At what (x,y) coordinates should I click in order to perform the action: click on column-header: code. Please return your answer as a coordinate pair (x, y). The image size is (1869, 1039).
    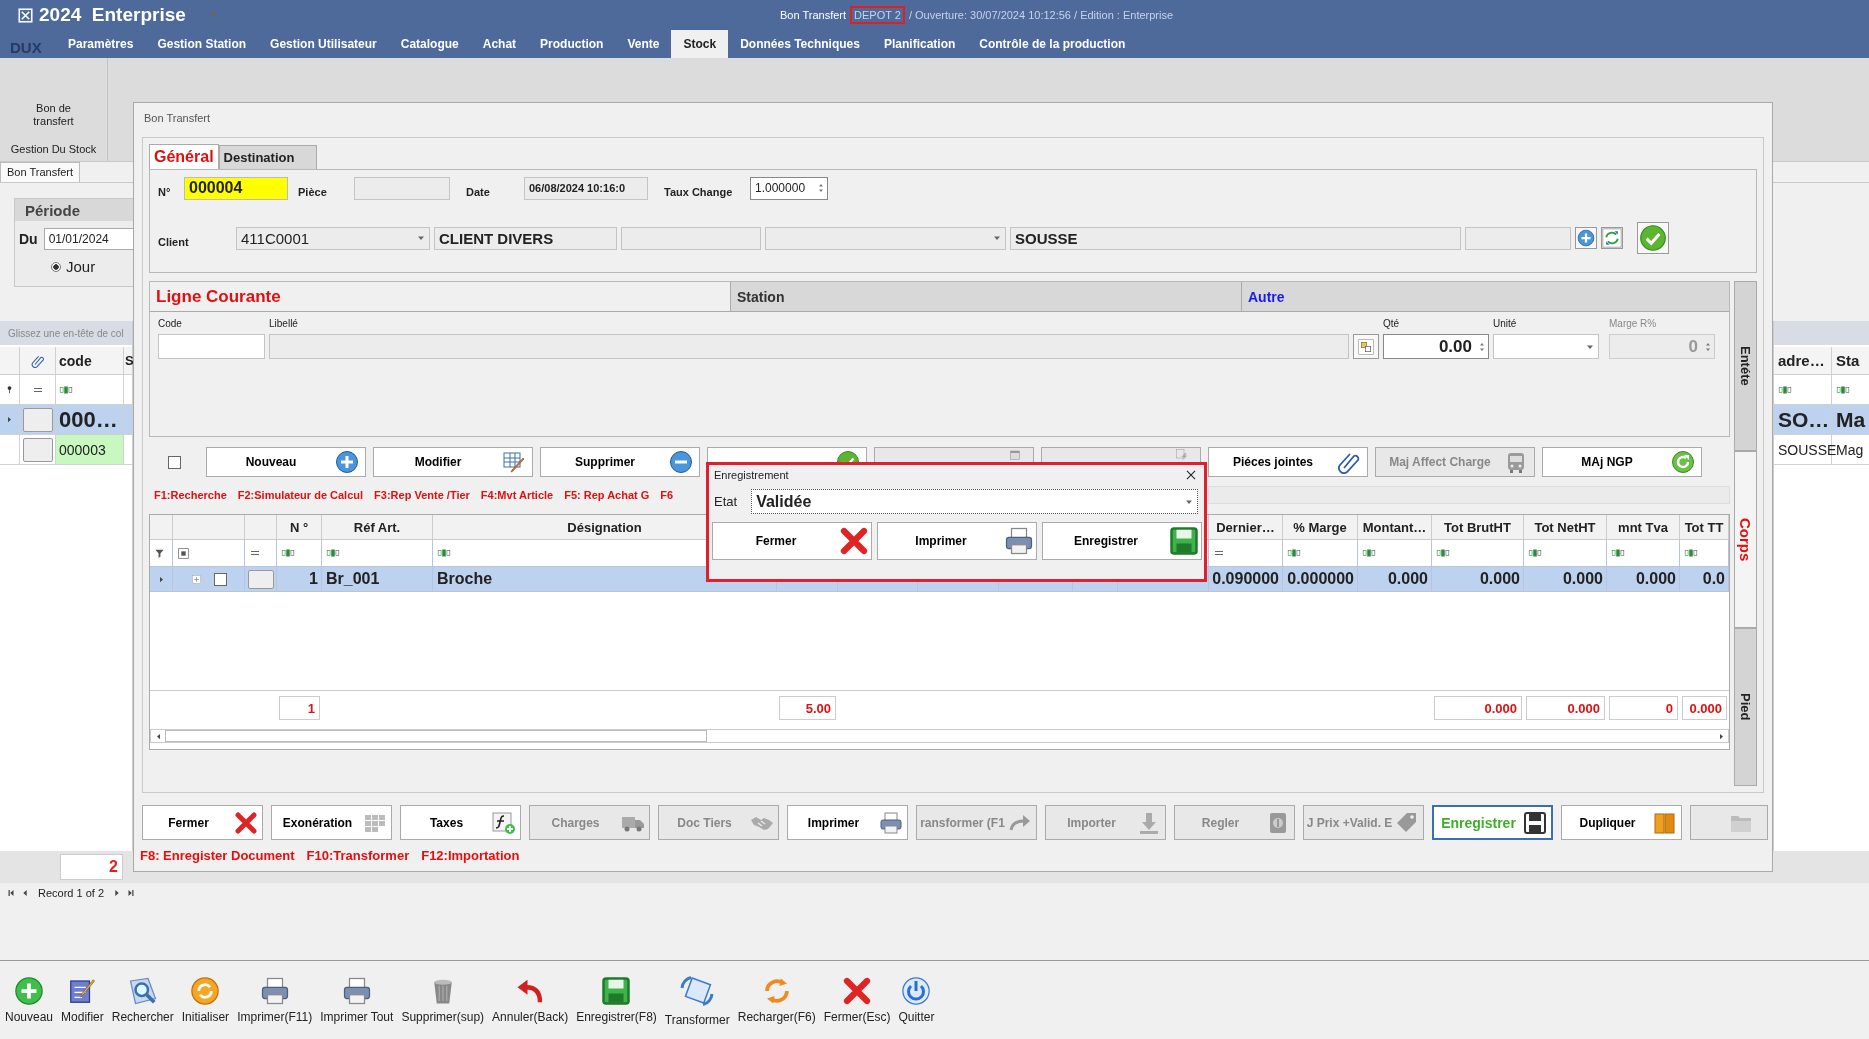
    Looking at the image, I should click on (90, 360).